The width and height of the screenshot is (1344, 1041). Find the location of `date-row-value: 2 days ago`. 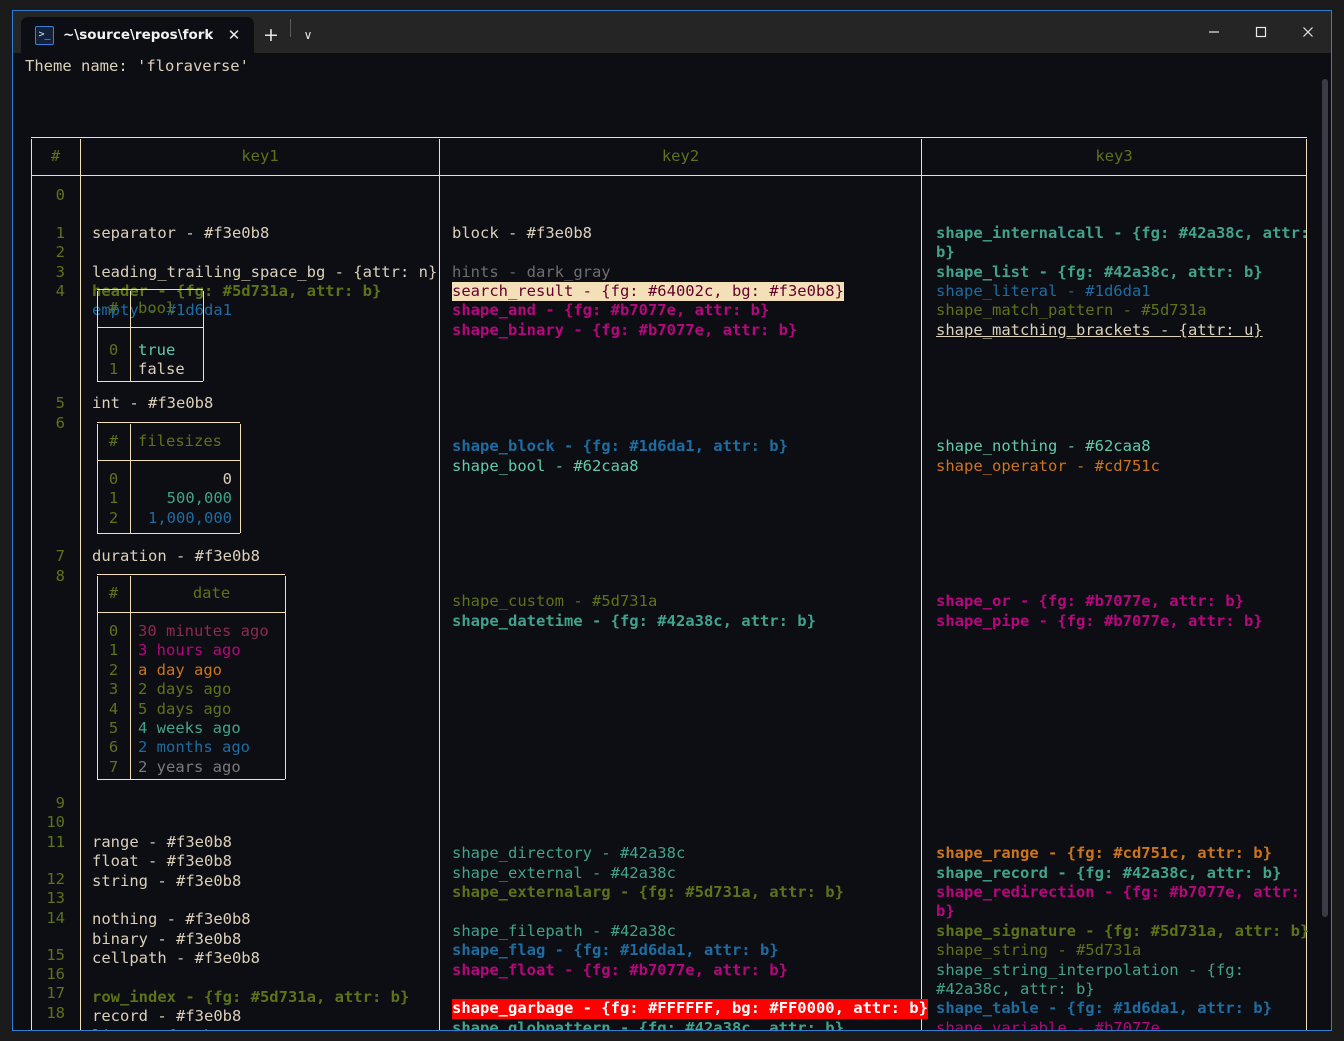

date-row-value: 2 days ago is located at coordinates (185, 689).